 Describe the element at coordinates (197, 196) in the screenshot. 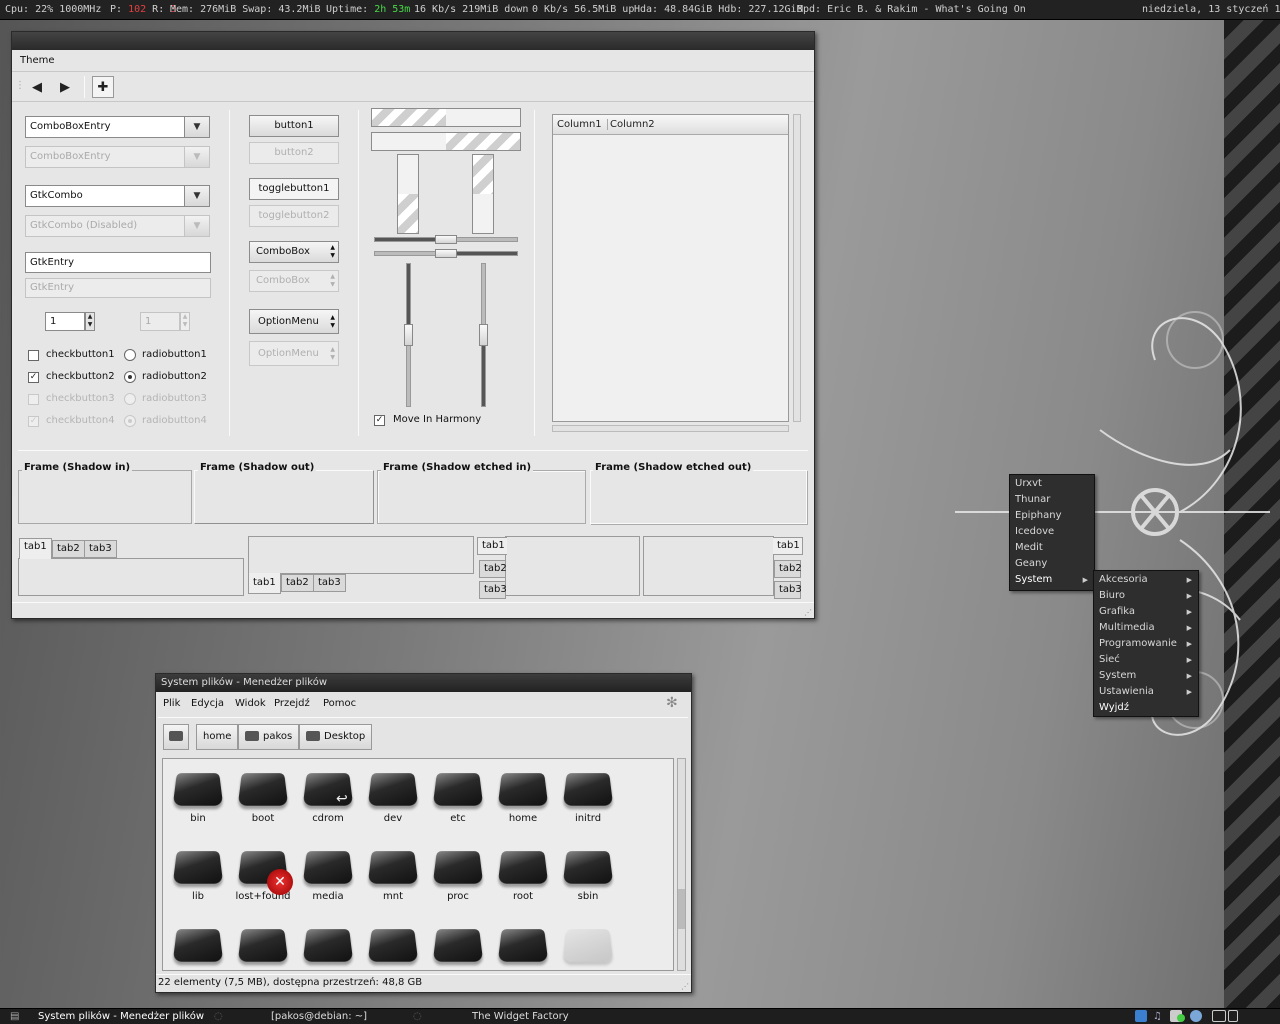

I see `gtkcombo-dropdown-button: ▼` at that location.